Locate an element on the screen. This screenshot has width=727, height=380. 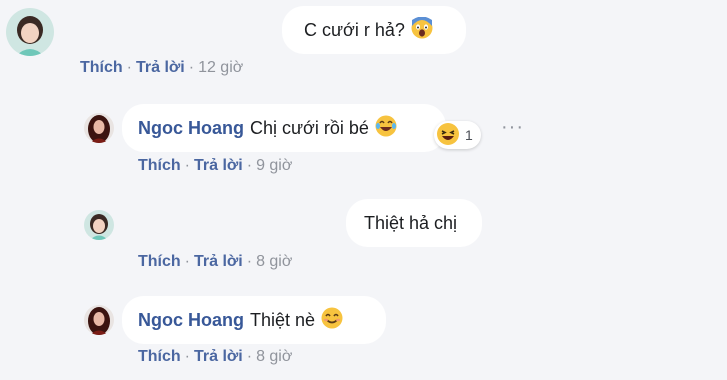
haha-reaction-icon is located at coordinates (448, 135).